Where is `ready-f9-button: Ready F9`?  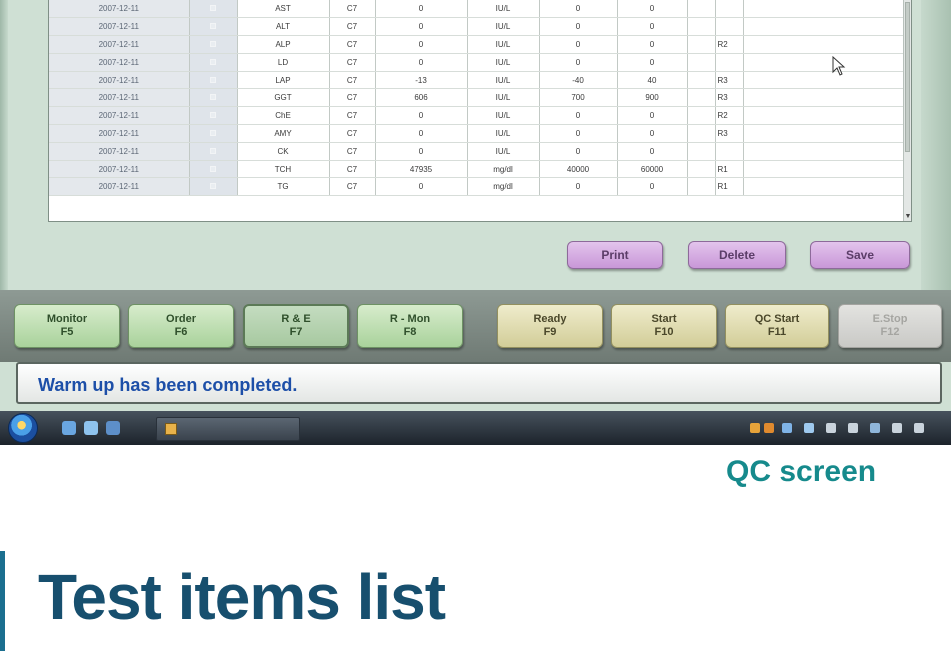
ready-f9-button: Ready F9 is located at coordinates (550, 326).